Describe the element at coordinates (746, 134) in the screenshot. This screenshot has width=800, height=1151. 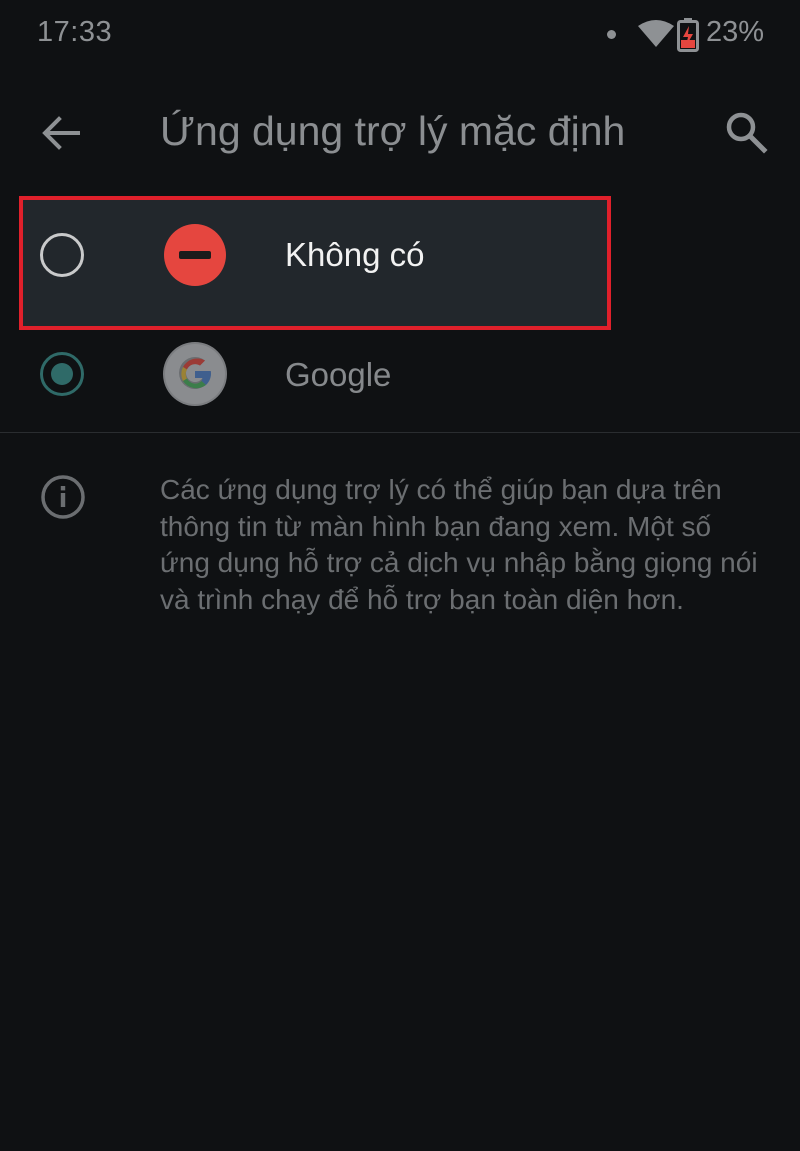
I see `search-icon` at that location.